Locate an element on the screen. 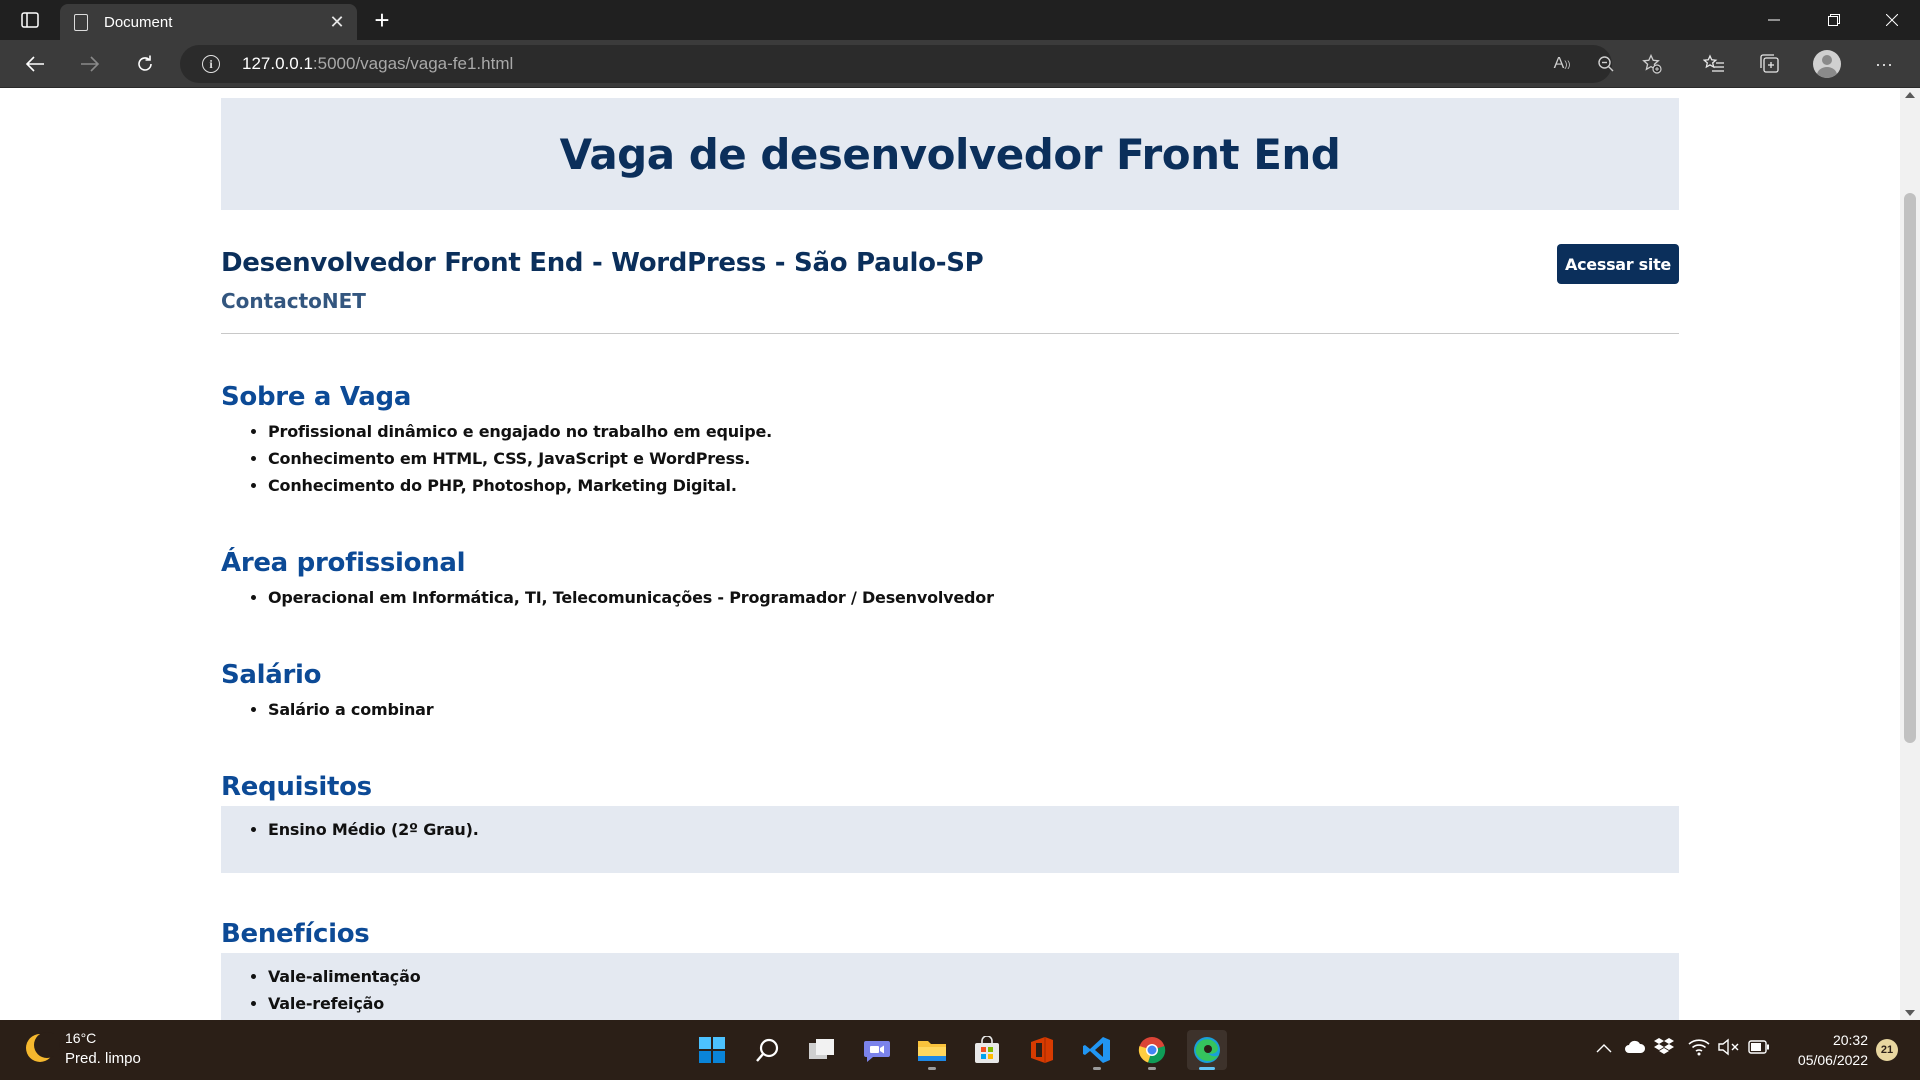 The height and width of the screenshot is (1080, 1920). page-title: Vaga de desenvolvedor Front End is located at coordinates (950, 154).